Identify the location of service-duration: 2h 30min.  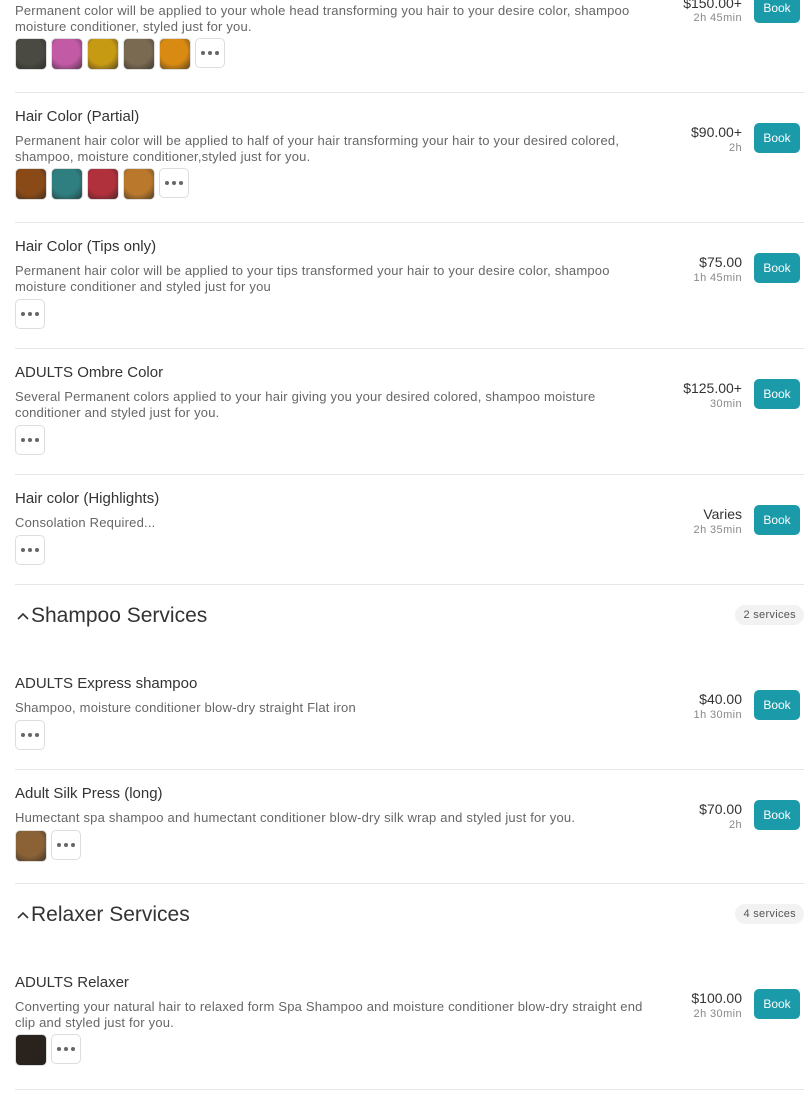
(717, 1014).